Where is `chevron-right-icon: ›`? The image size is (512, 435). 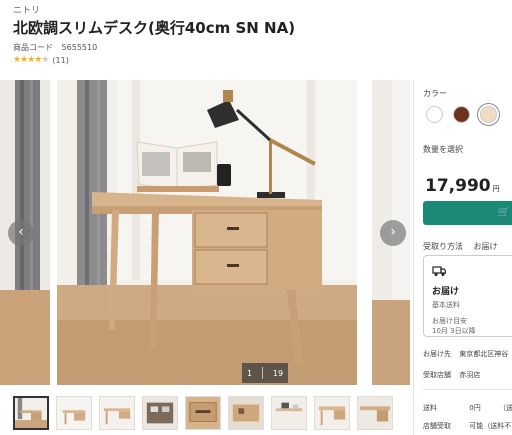 chevron-right-icon: › is located at coordinates (393, 233).